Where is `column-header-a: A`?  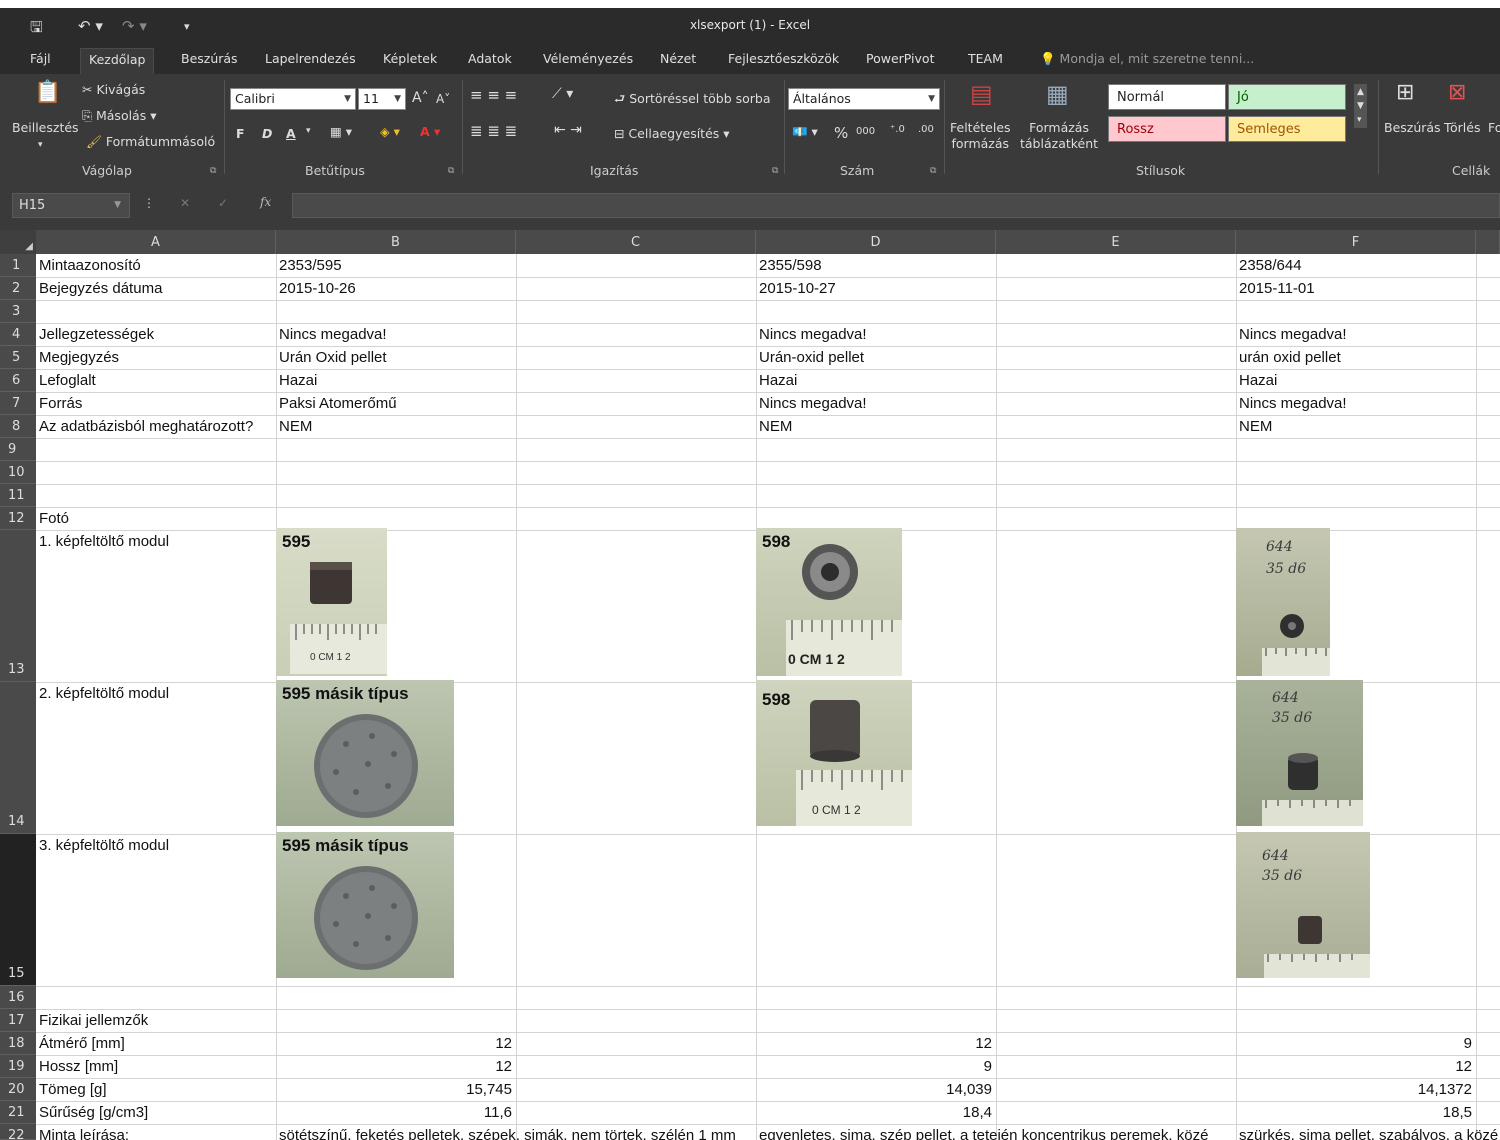
column-header-a: A is located at coordinates (156, 242).